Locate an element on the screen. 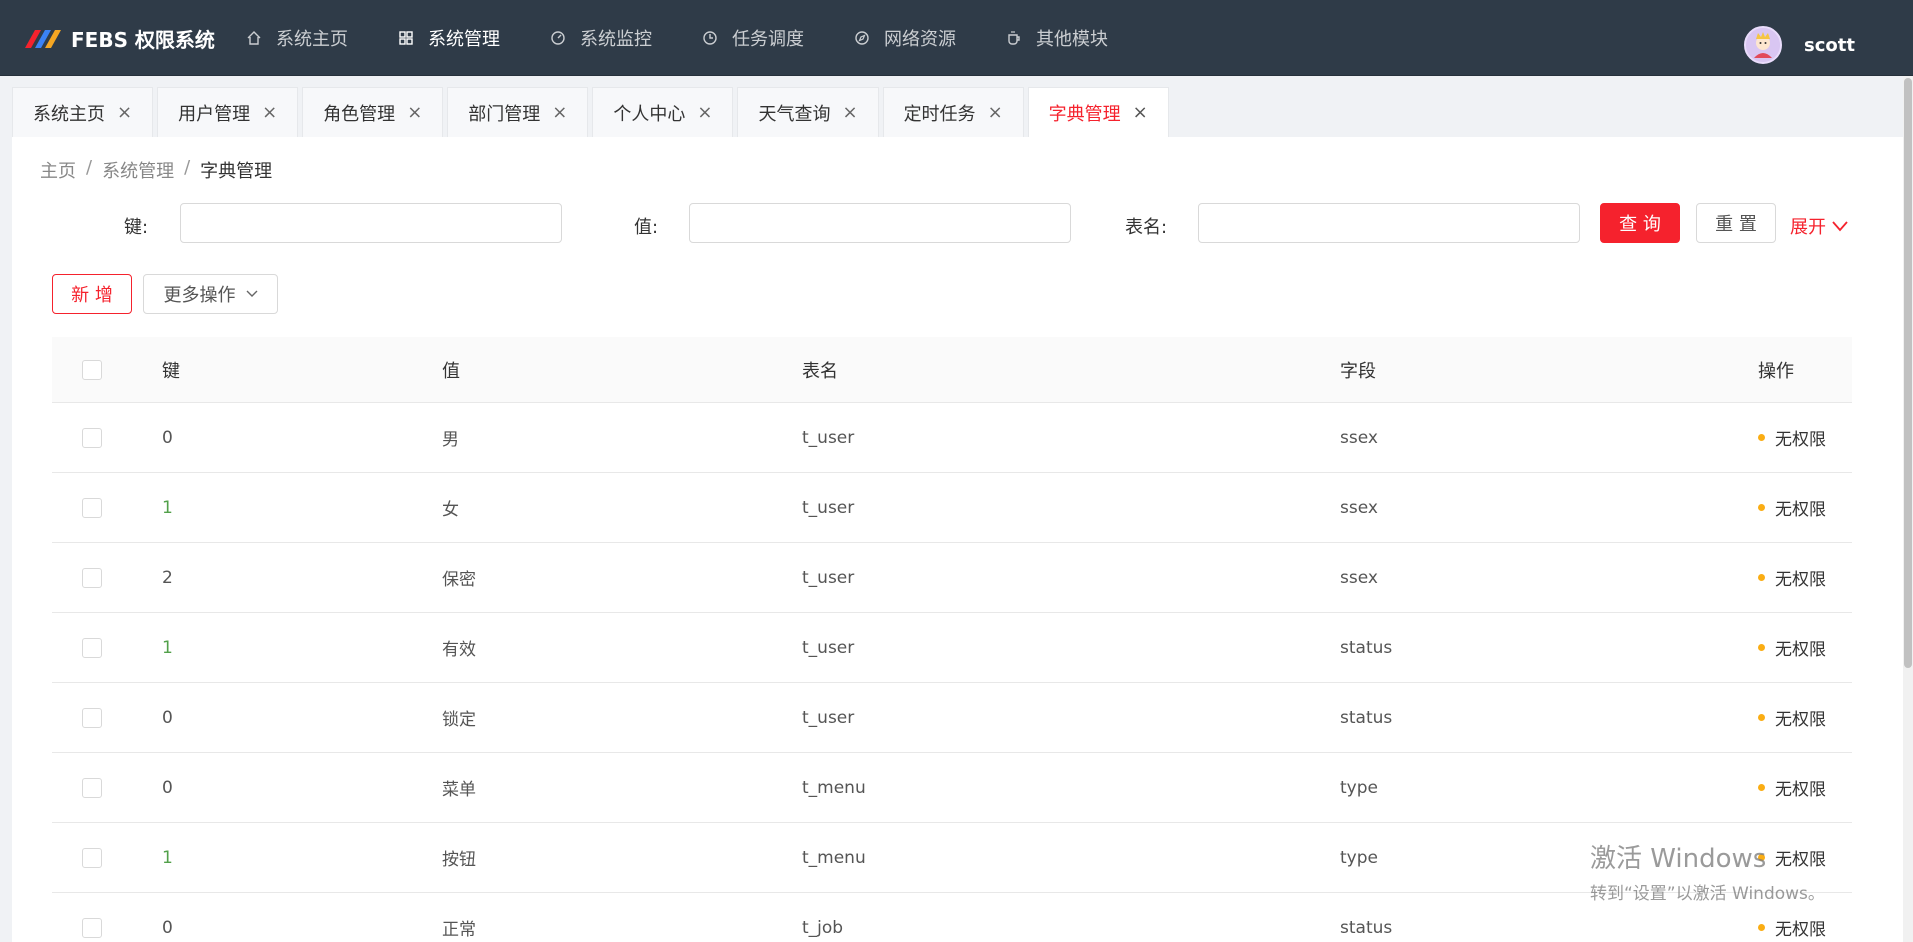 The image size is (1913, 942). watermark-line-1: 激活 Windows is located at coordinates (1678, 859).